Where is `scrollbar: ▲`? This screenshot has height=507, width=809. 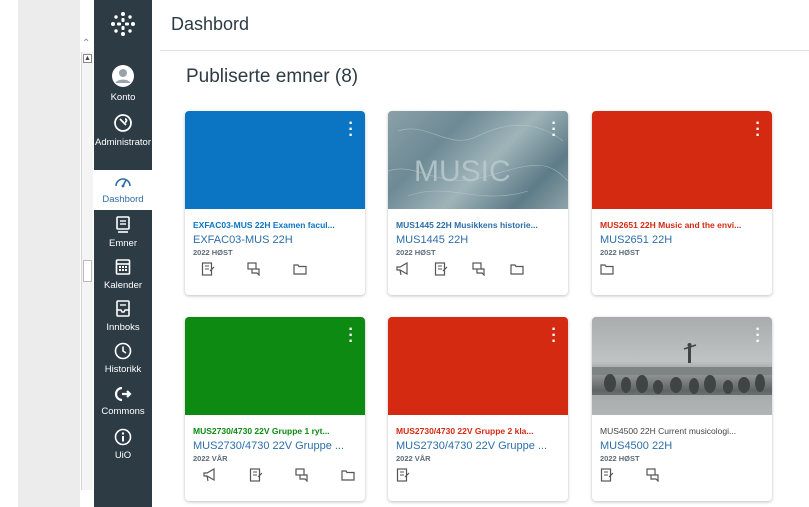
scrollbar: ▲ is located at coordinates (87, 271).